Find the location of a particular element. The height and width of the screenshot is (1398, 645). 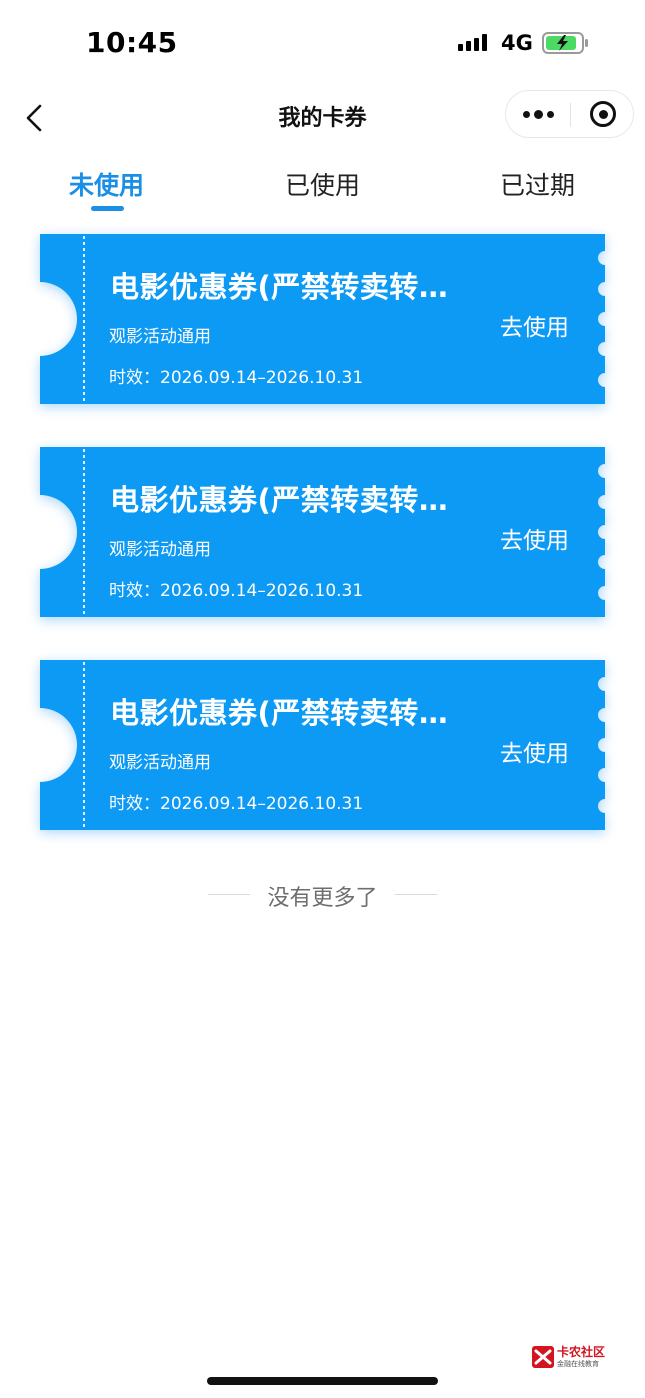

close-mini-program-button is located at coordinates (603, 114).